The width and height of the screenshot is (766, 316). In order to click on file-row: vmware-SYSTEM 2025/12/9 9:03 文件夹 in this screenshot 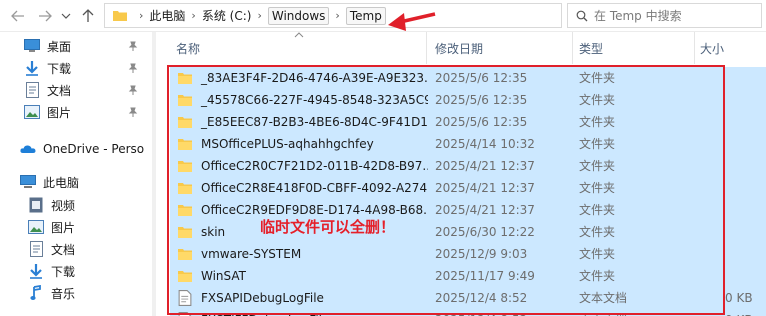, I will do `click(468, 254)`.